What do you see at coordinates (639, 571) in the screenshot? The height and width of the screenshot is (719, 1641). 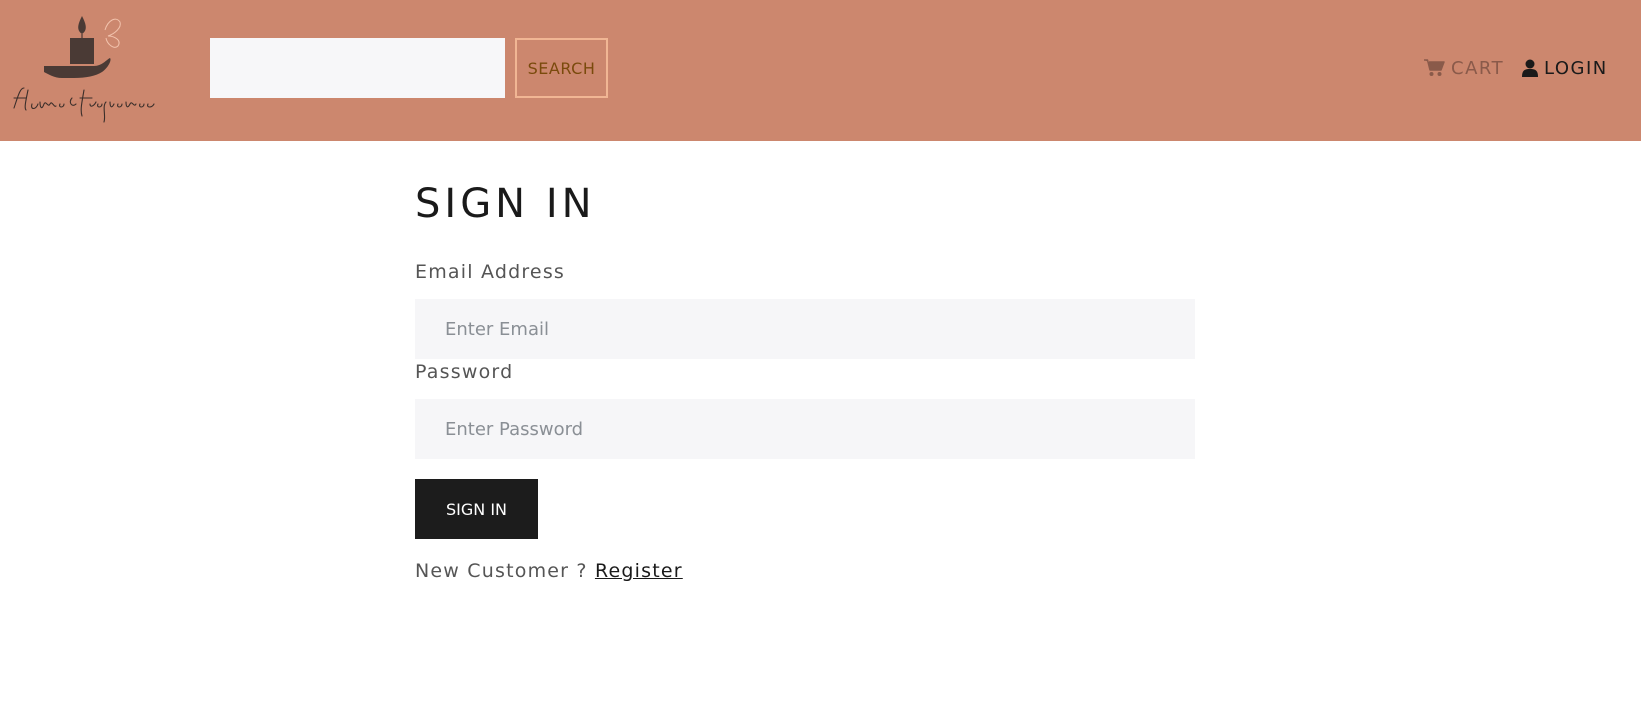 I see `register-link: Register` at bounding box center [639, 571].